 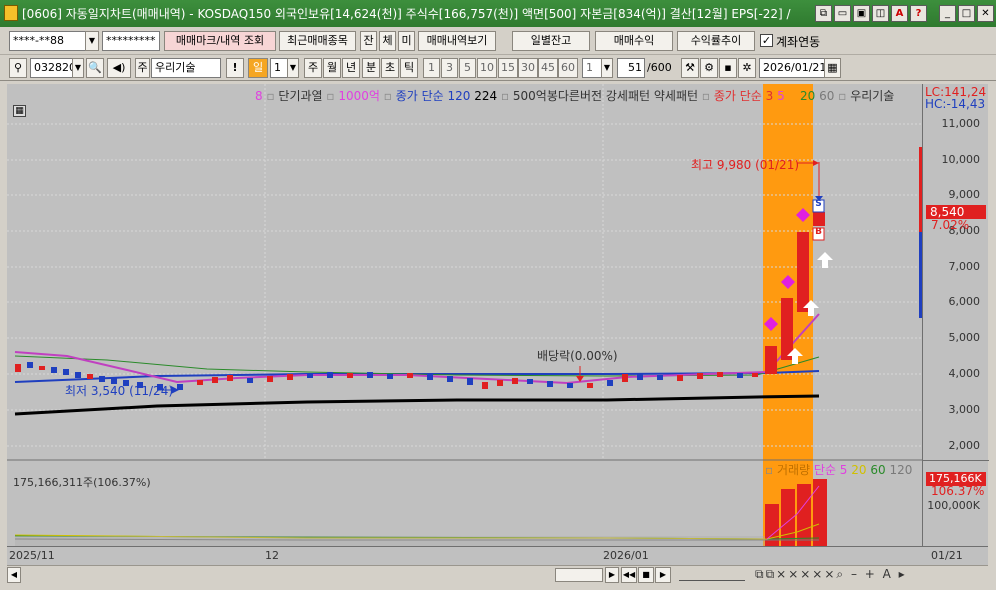 I want to click on balance-button: 잔, so click(x=368, y=41).